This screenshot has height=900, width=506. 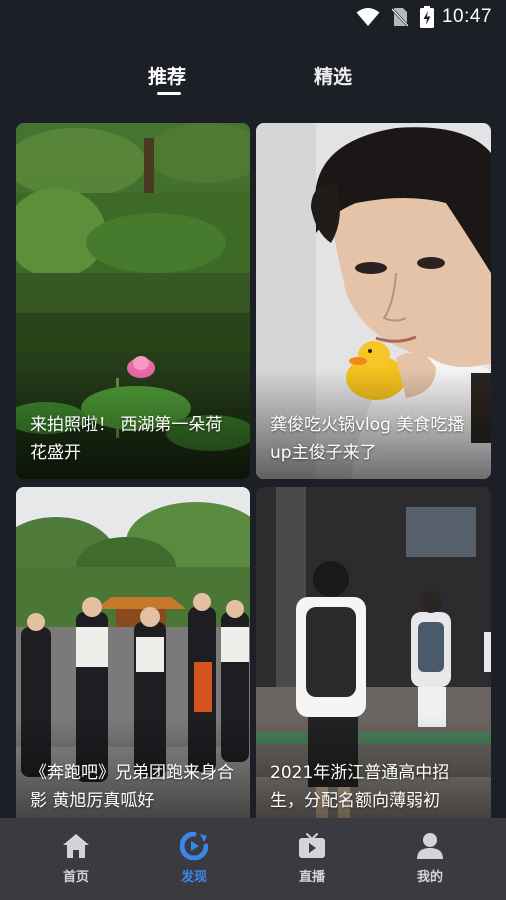 I want to click on bottom-nav: 首页 发现 直播 我的, so click(x=253, y=859).